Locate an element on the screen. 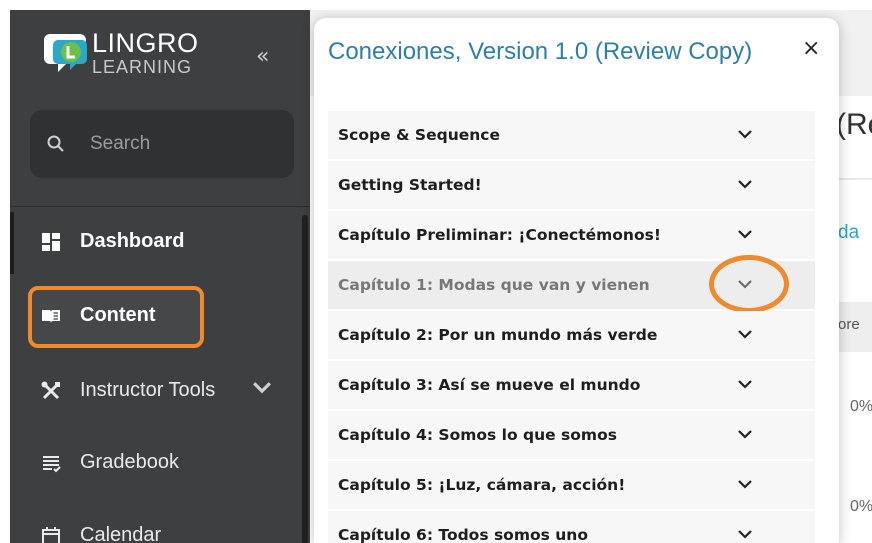  chapter-label: Capítulo 1: Modas que van y vienen is located at coordinates (494, 285).